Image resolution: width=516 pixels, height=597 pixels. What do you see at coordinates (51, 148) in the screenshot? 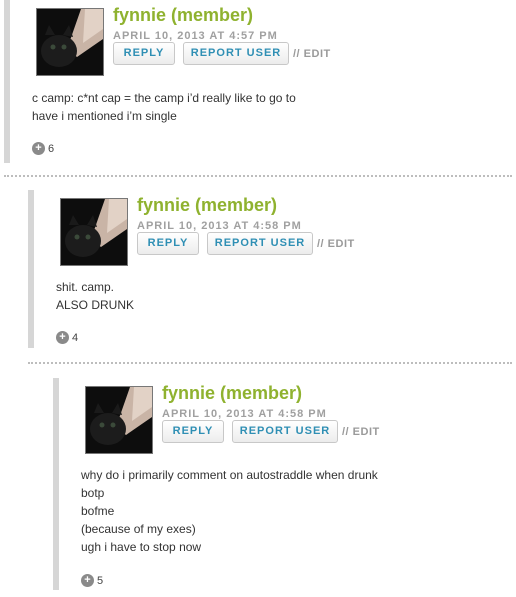
I see `vote-number: 6` at bounding box center [51, 148].